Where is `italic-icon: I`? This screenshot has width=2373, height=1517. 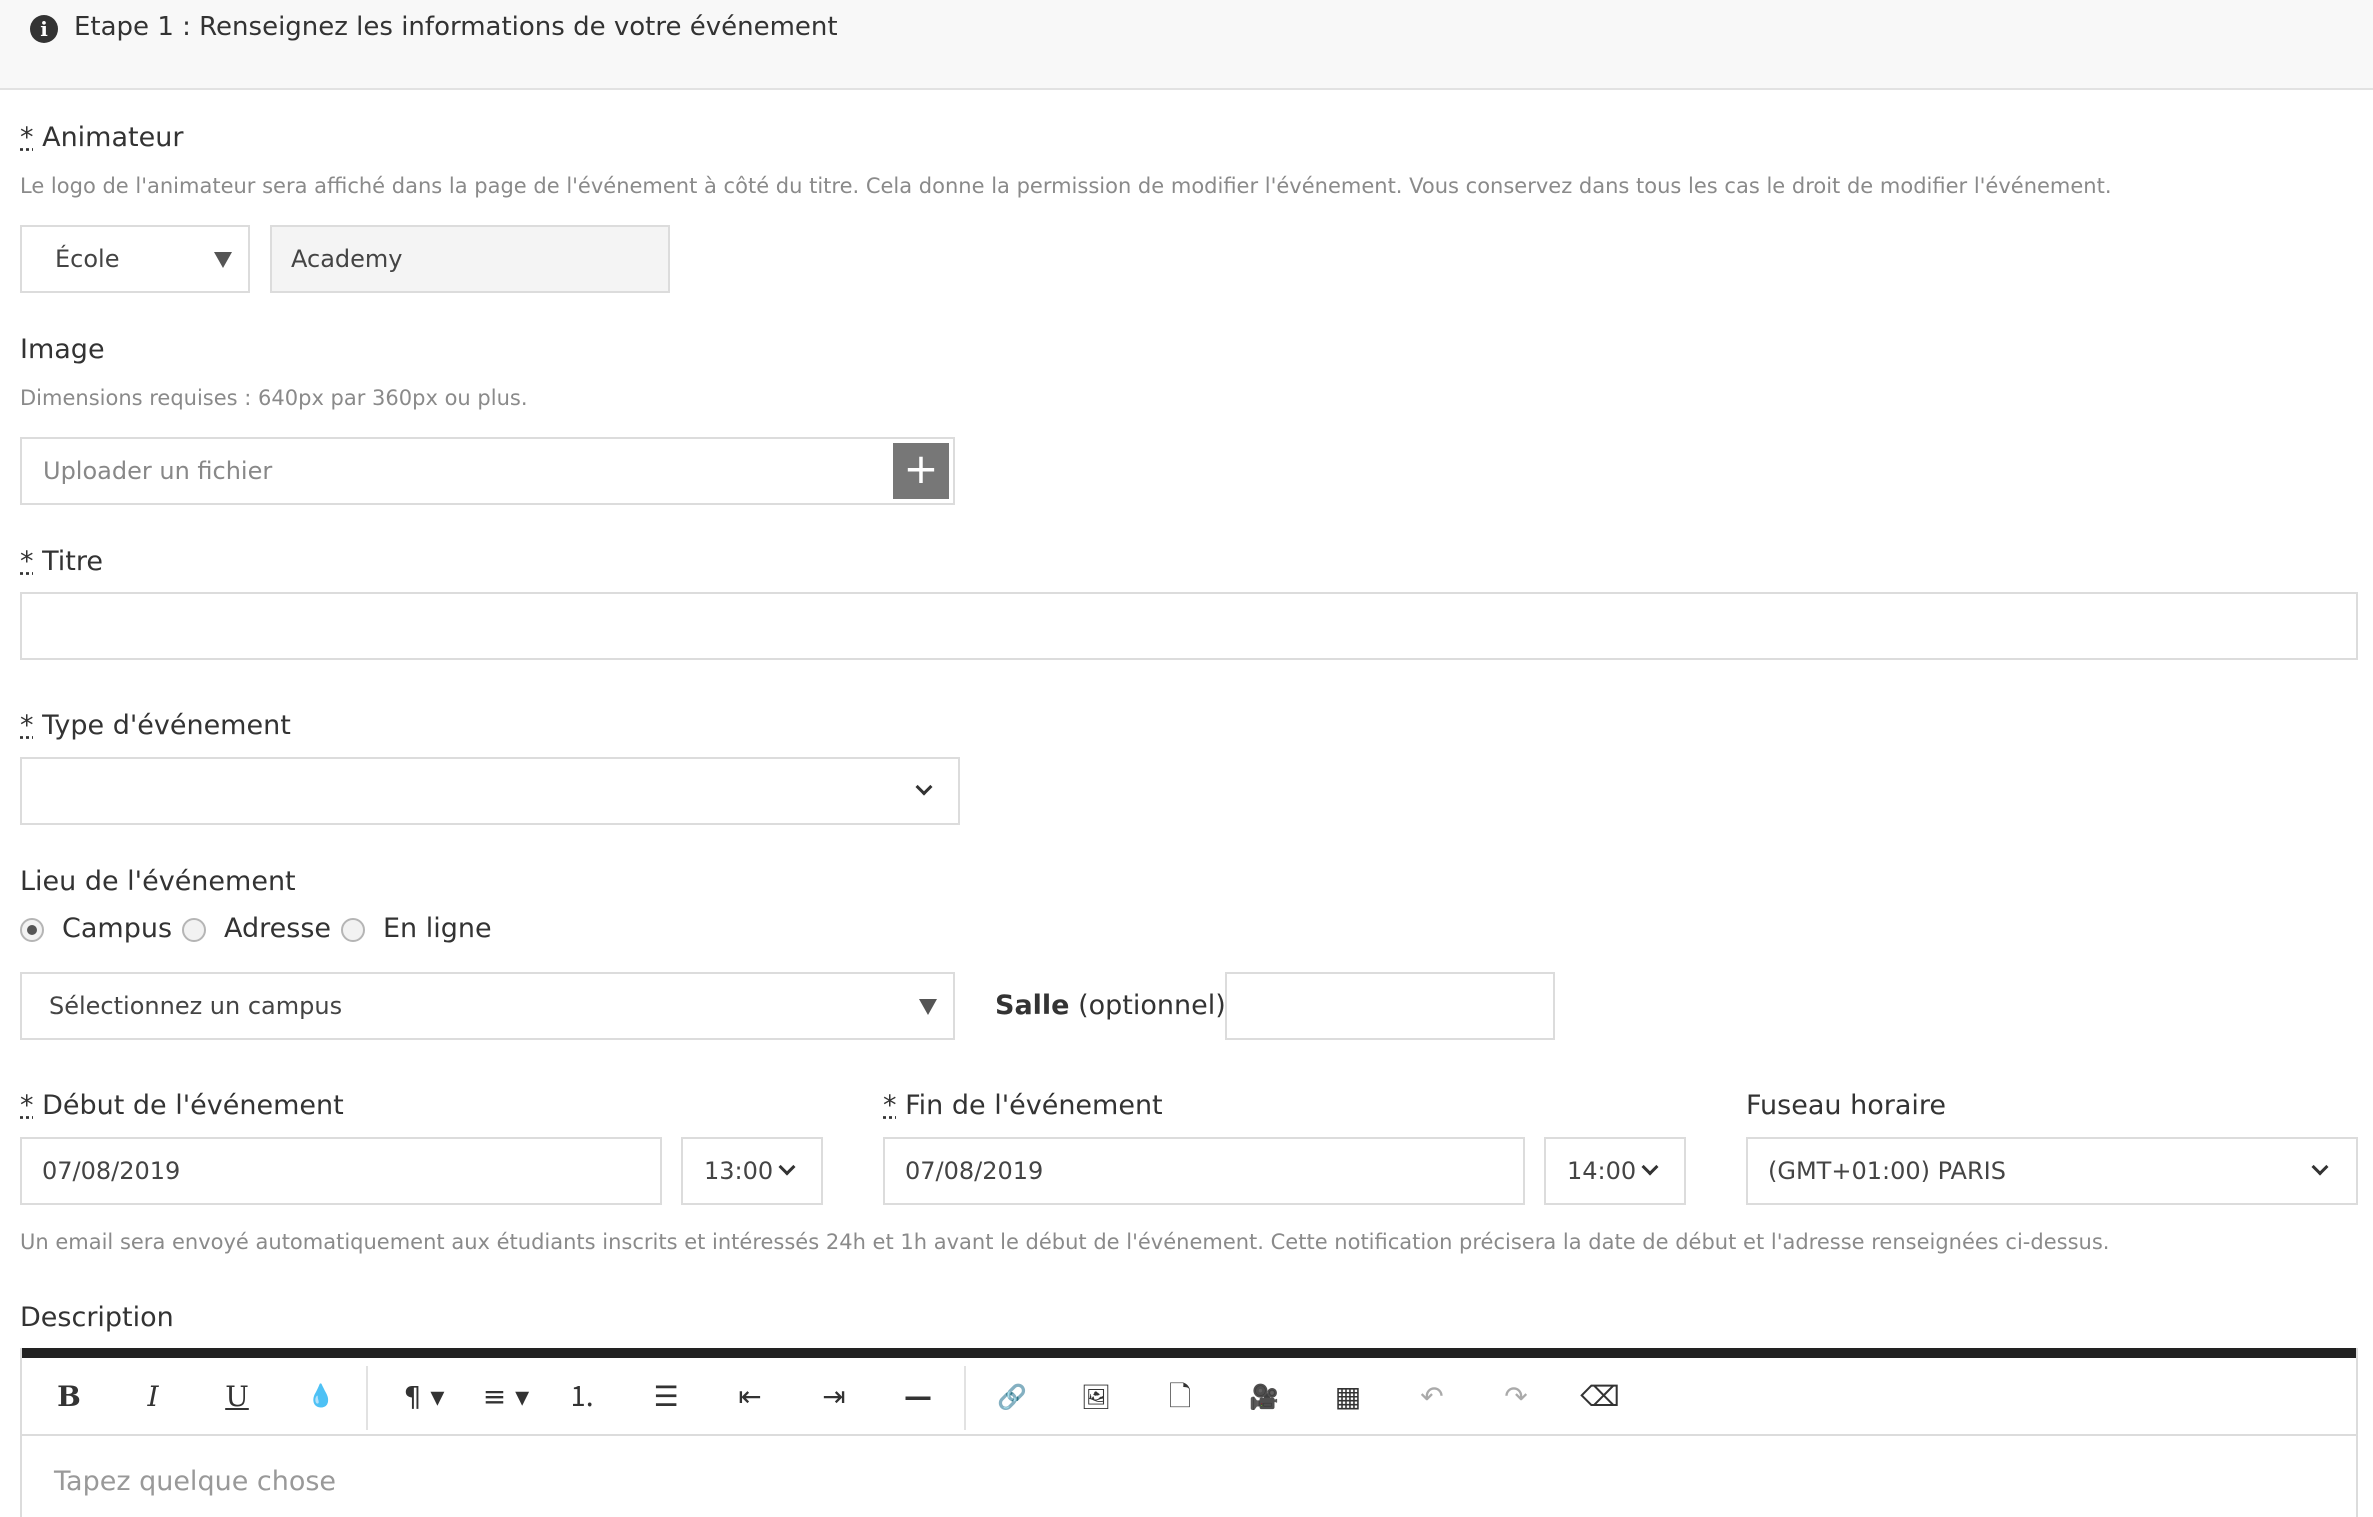 italic-icon: I is located at coordinates (153, 1397).